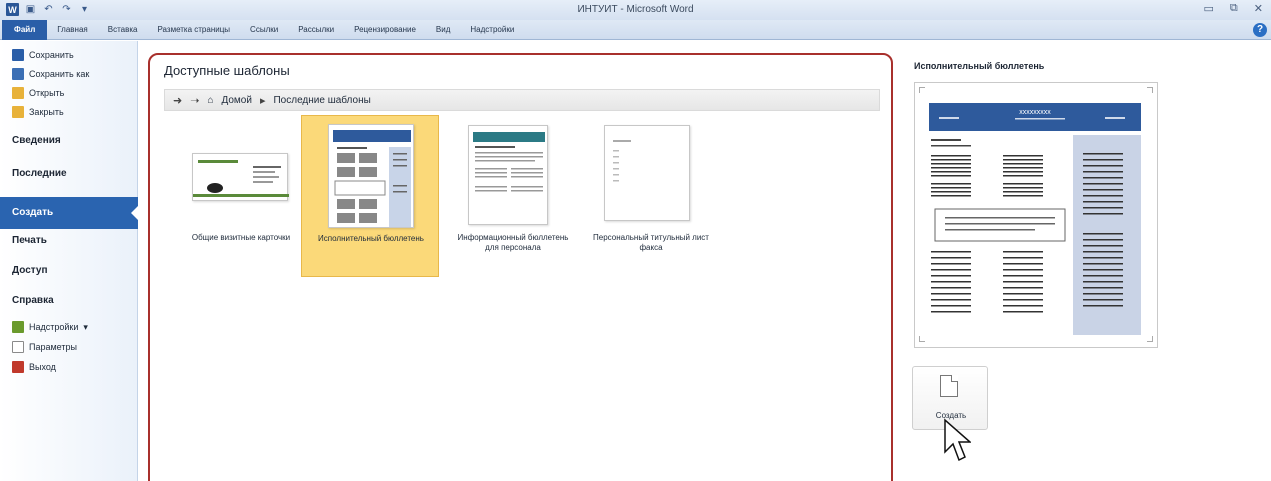 The height and width of the screenshot is (481, 1271). I want to click on nav-exit: Выход, so click(34, 367).